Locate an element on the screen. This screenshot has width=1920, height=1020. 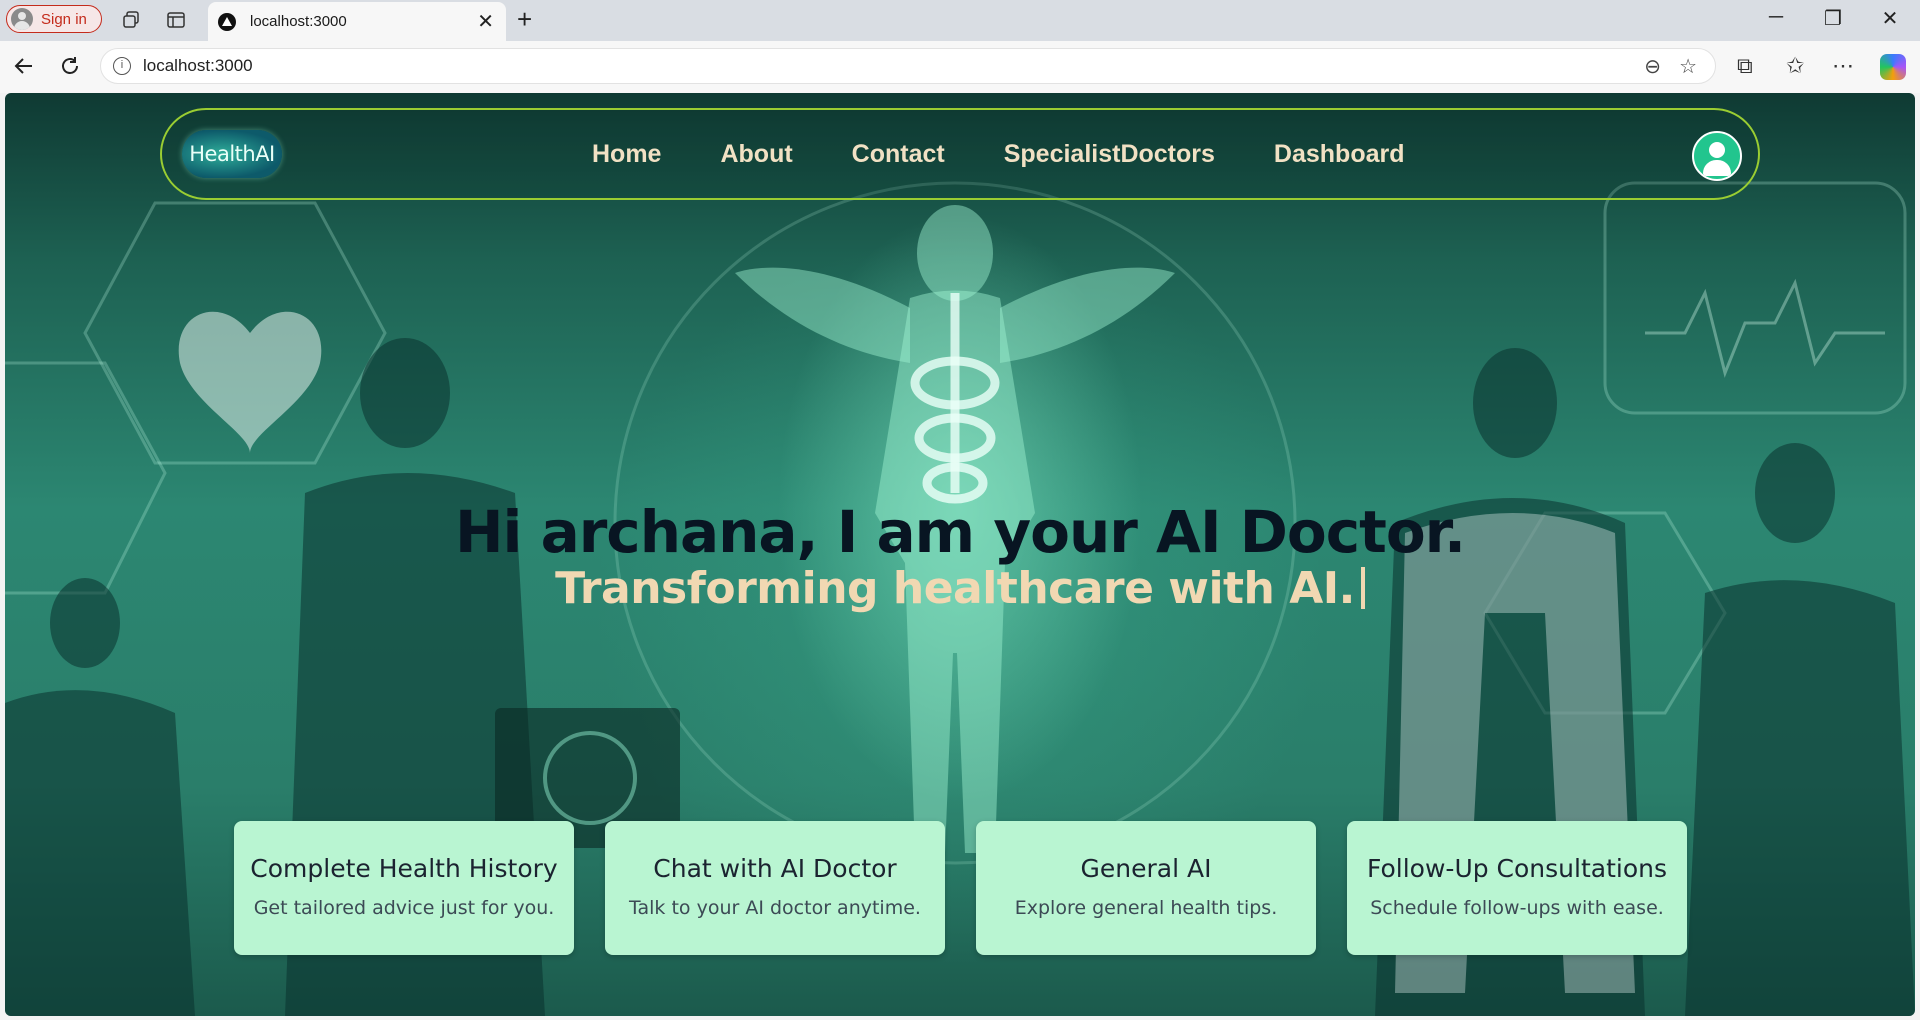
user-icon-body is located at coordinates (1717, 168).